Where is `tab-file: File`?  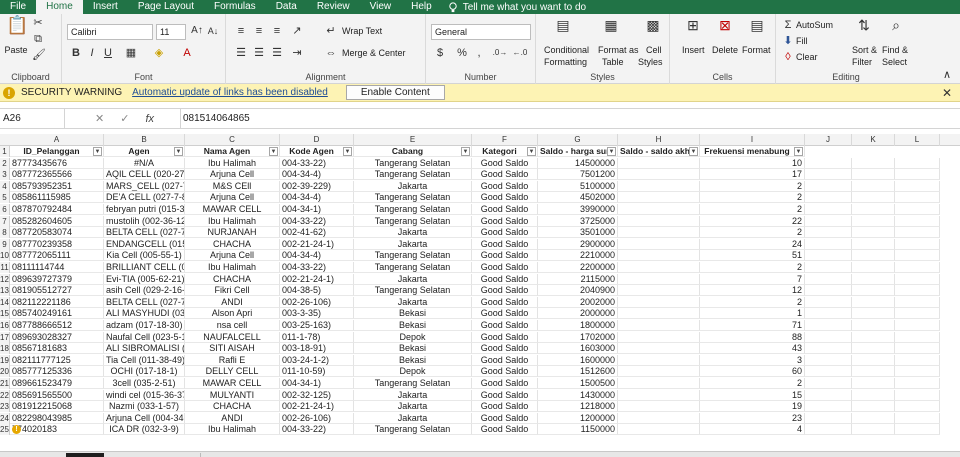
tab-file: File is located at coordinates (18, 7).